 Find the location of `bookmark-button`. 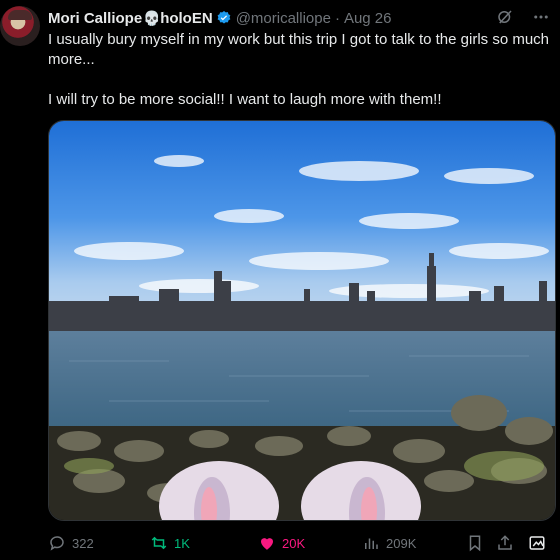

bookmark-button is located at coordinates (475, 543).